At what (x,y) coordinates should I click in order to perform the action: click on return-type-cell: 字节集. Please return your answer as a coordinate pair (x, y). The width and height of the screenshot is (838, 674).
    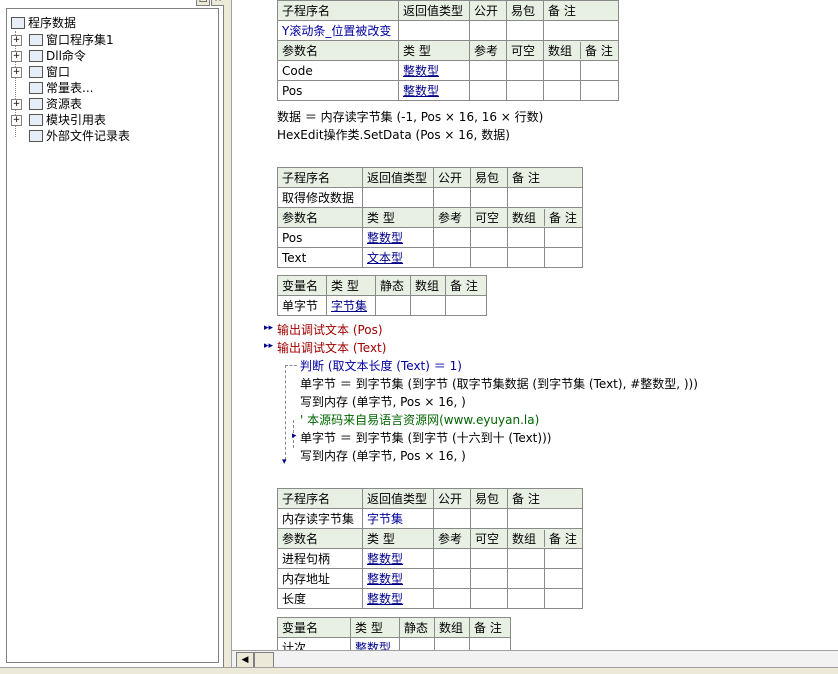
    Looking at the image, I should click on (398, 518).